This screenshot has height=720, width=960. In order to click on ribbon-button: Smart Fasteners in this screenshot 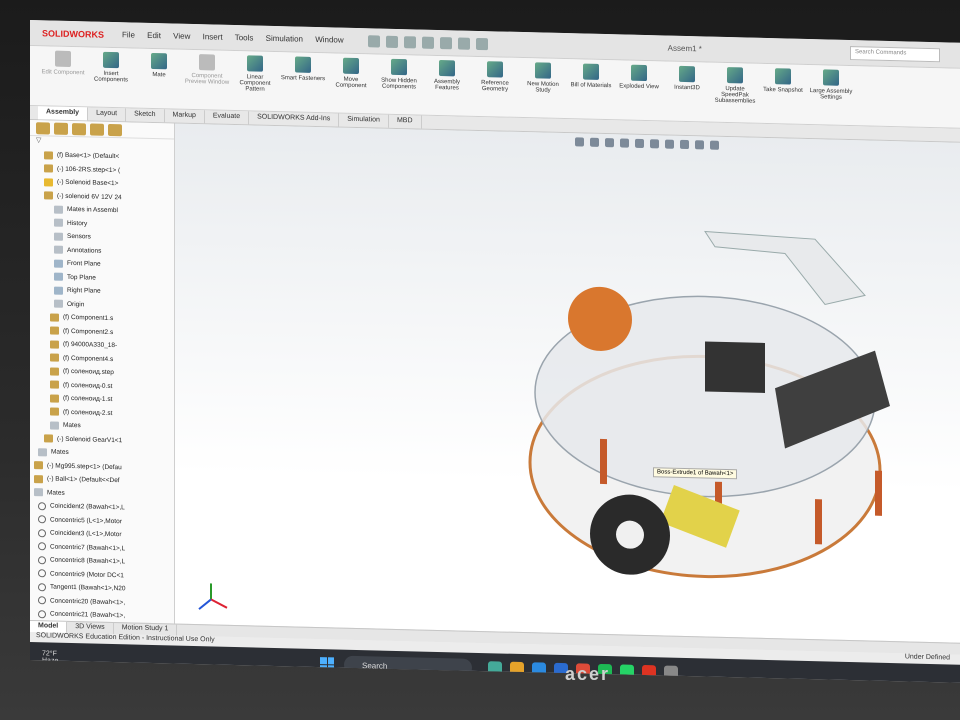, I will do `click(303, 82)`.